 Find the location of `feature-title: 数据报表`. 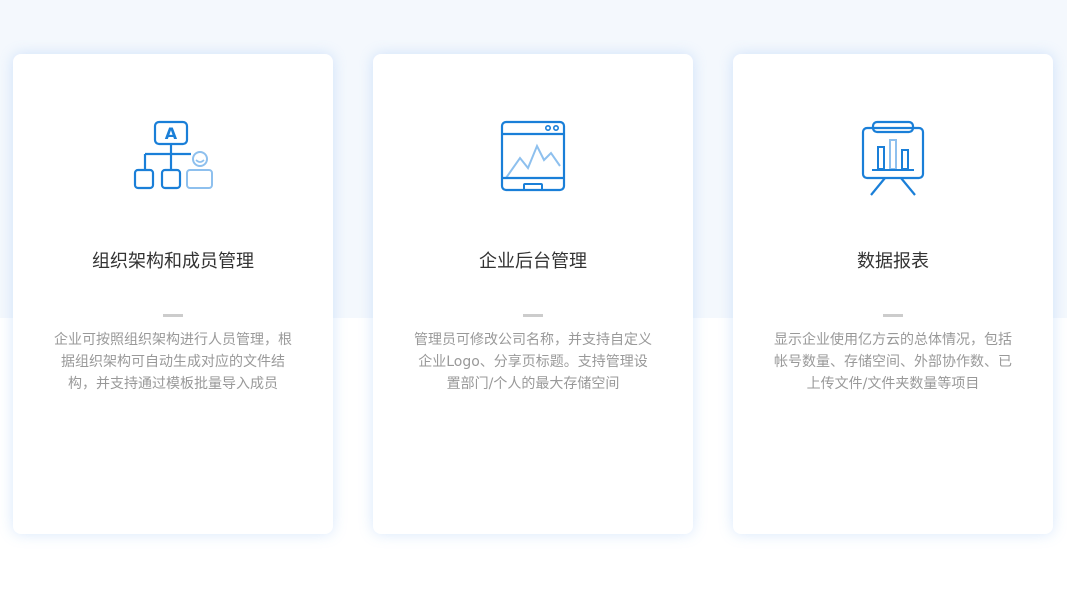

feature-title: 数据报表 is located at coordinates (893, 261).